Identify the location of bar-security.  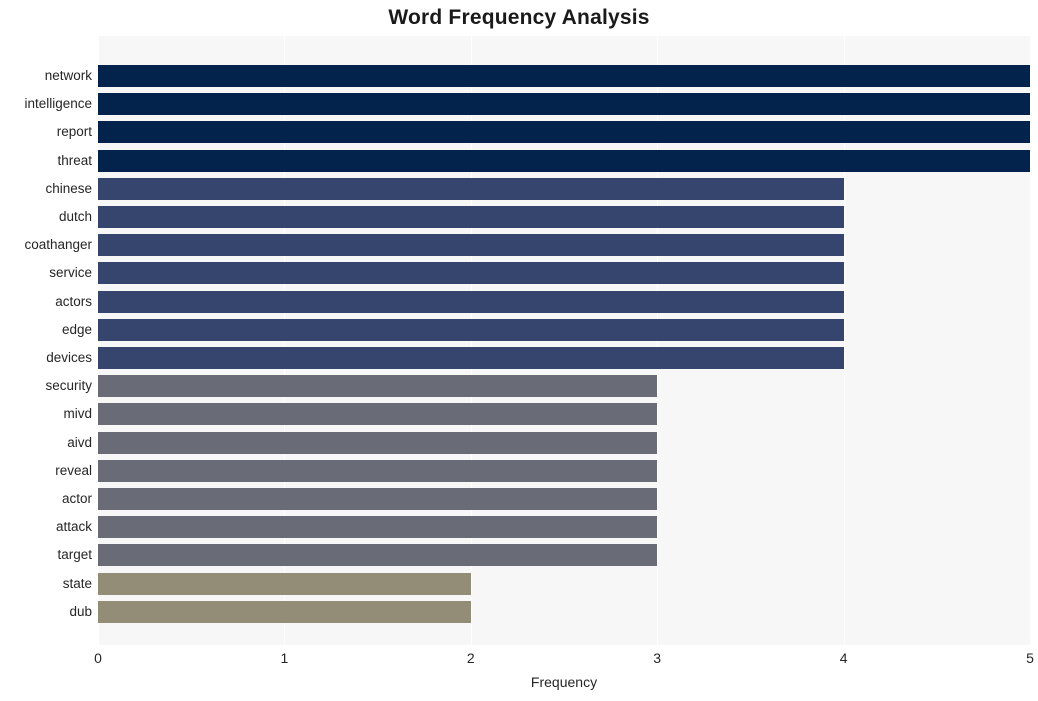
(378, 386).